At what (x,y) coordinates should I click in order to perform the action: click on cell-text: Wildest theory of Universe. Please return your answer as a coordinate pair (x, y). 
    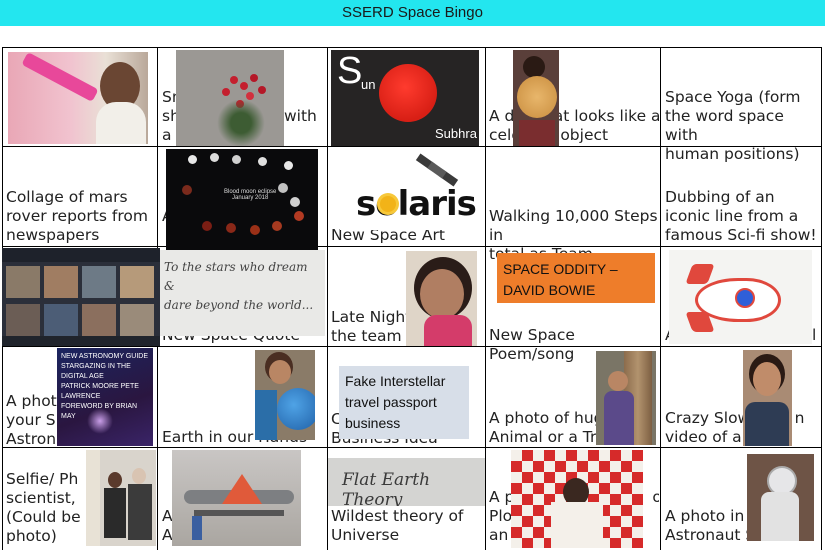
    Looking at the image, I should click on (397, 525).